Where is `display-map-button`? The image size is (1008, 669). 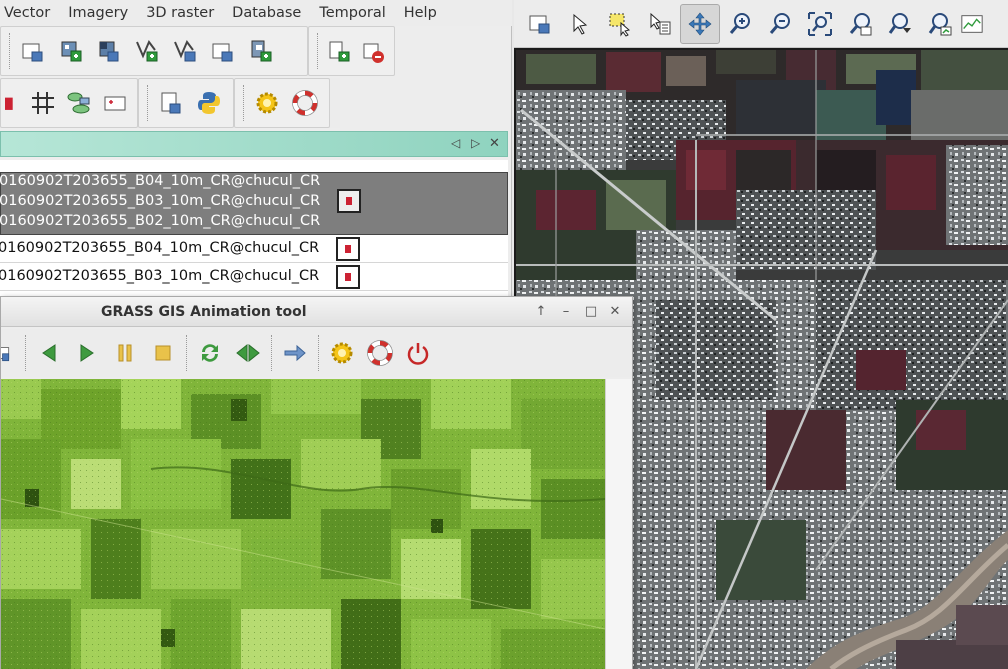
display-map-button is located at coordinates (540, 24).